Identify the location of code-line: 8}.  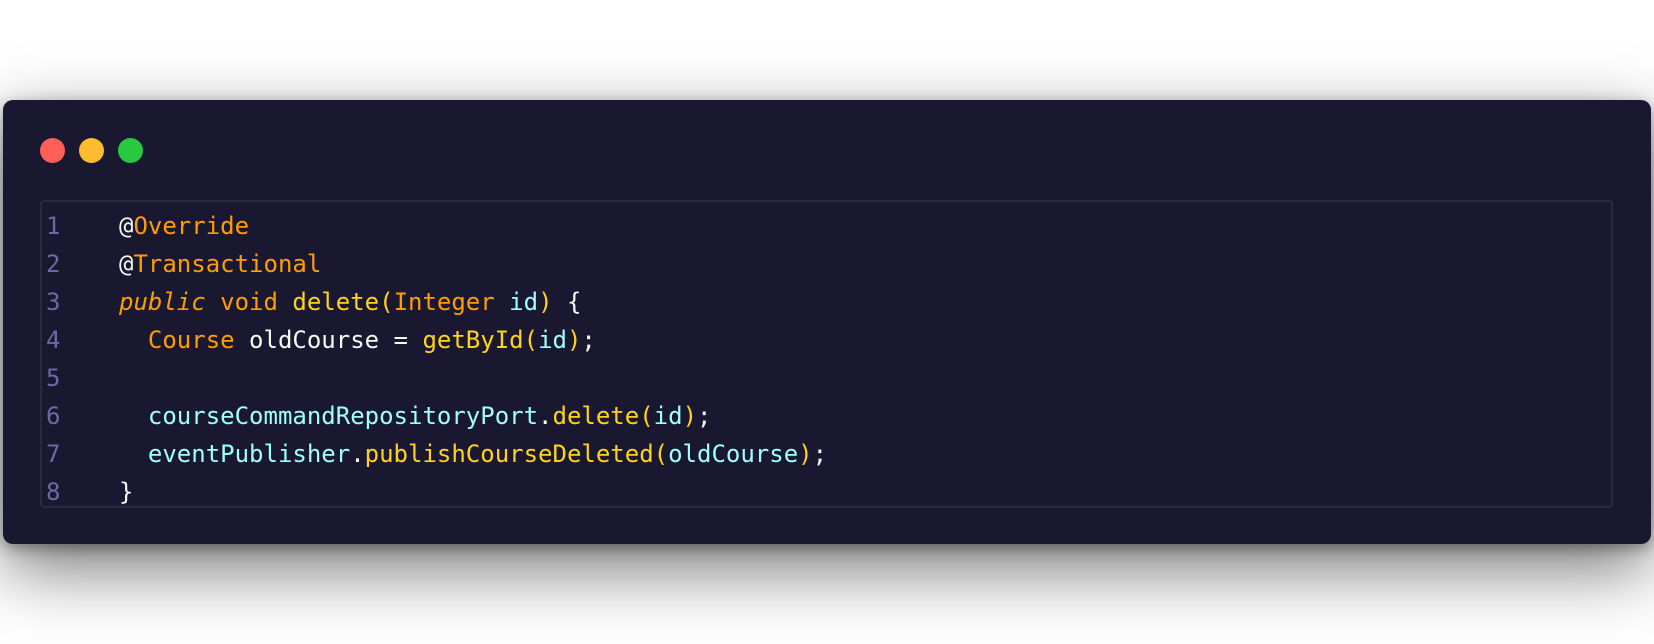
(826, 489).